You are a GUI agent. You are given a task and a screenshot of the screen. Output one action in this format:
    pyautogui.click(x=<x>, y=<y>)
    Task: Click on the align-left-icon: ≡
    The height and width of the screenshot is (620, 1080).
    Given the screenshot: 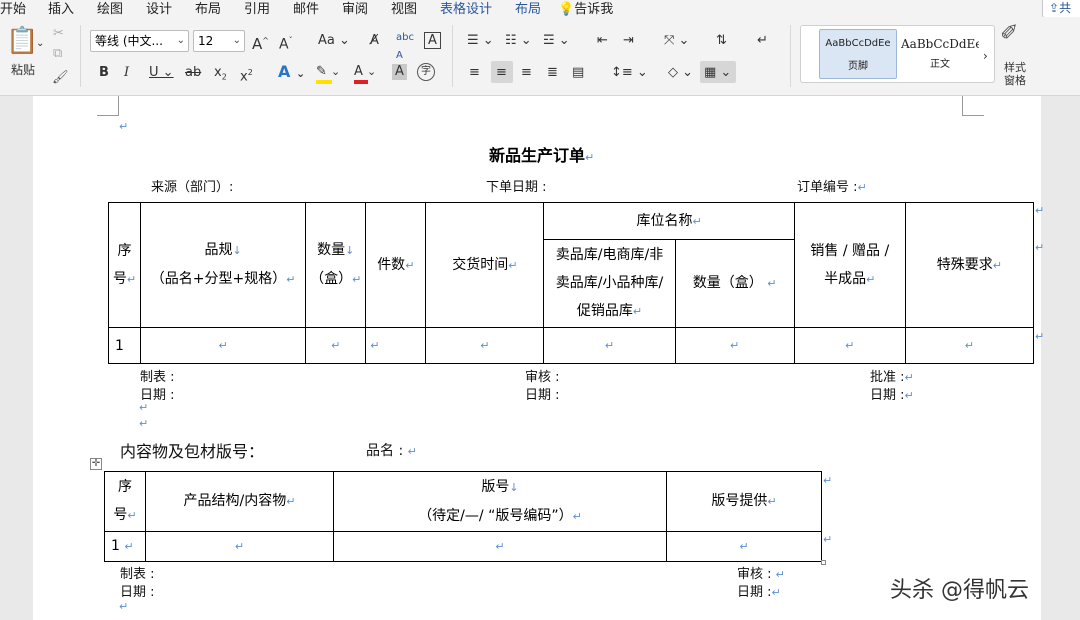 What is the action you would take?
    pyautogui.click(x=474, y=73)
    